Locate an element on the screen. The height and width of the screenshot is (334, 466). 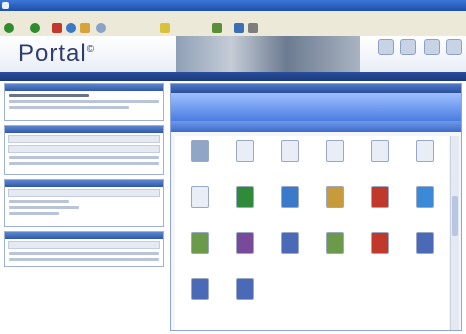
html-icon is located at coordinates (290, 197).